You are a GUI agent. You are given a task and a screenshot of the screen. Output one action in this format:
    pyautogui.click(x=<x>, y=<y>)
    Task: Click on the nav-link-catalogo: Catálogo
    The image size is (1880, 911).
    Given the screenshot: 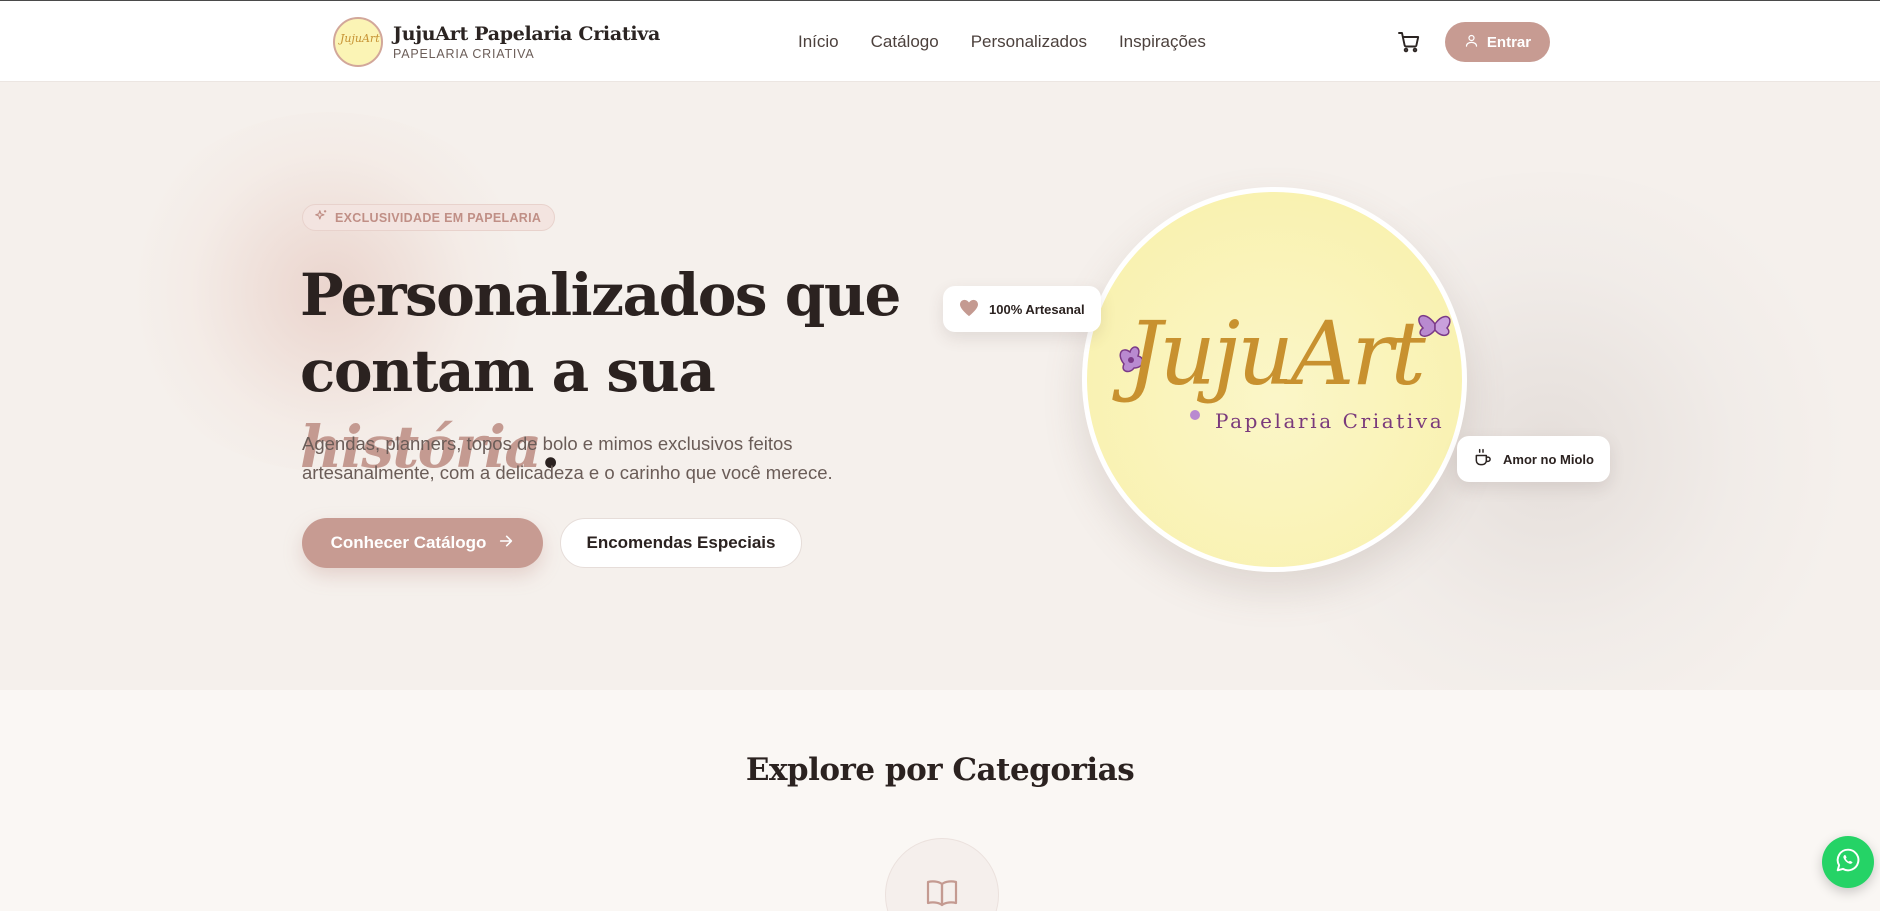 What is the action you would take?
    pyautogui.click(x=905, y=42)
    